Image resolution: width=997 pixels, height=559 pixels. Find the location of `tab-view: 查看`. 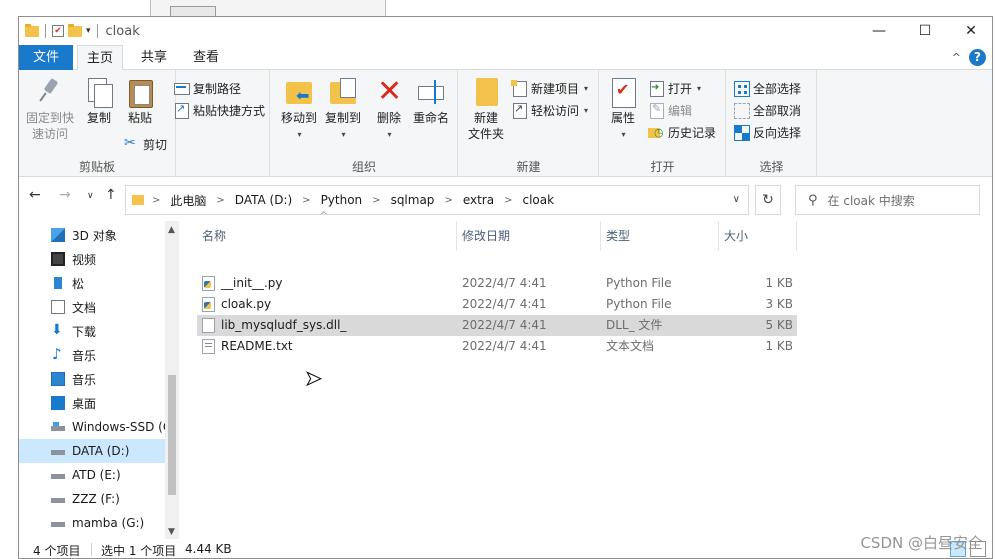

tab-view: 查看 is located at coordinates (206, 57).